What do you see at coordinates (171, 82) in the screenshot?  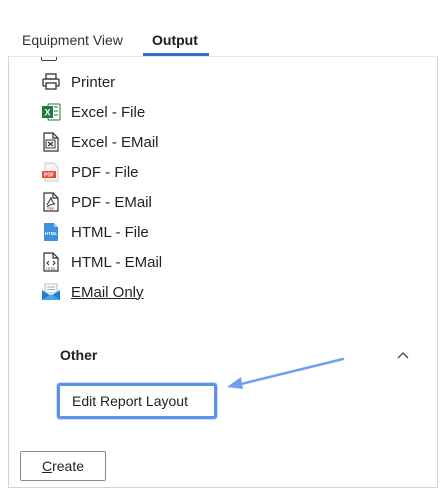 I see `output-item-printer: Printer` at bounding box center [171, 82].